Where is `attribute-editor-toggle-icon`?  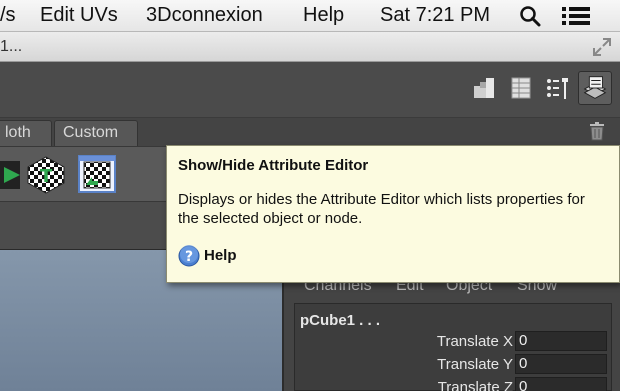 attribute-editor-toggle-icon is located at coordinates (595, 88).